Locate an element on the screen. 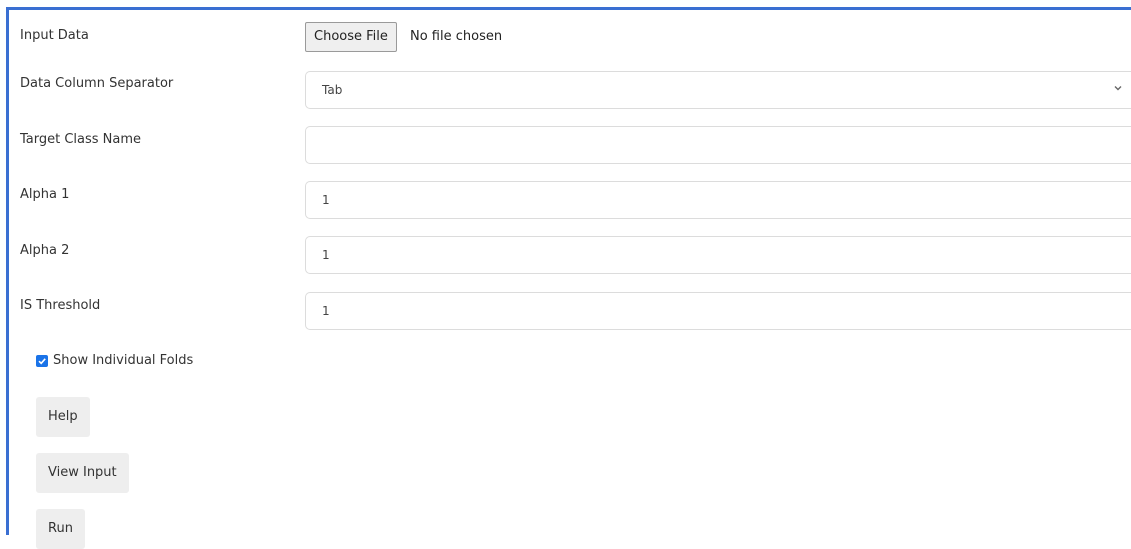 The width and height of the screenshot is (1131, 549). show-folds-row: Show Individual Folds is located at coordinates (114, 360).